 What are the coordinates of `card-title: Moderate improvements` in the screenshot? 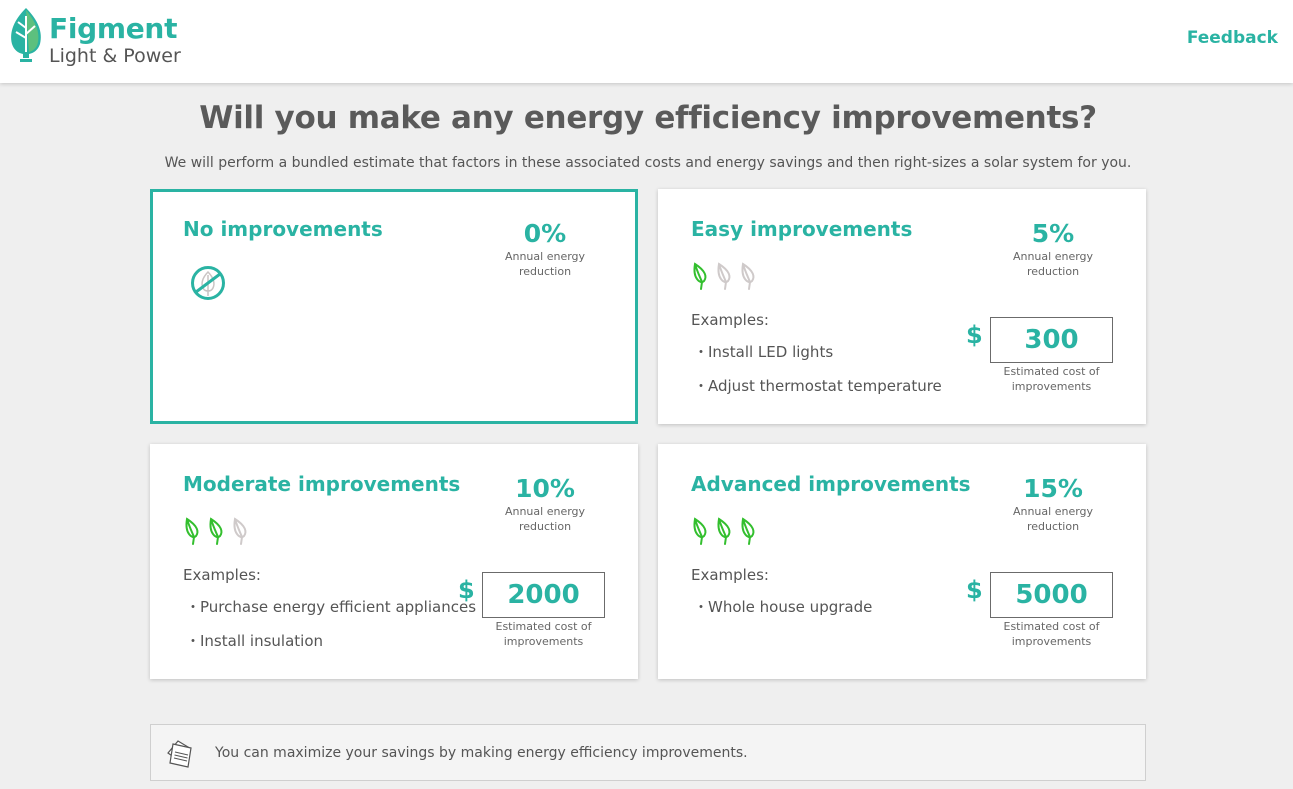 It's located at (322, 484).